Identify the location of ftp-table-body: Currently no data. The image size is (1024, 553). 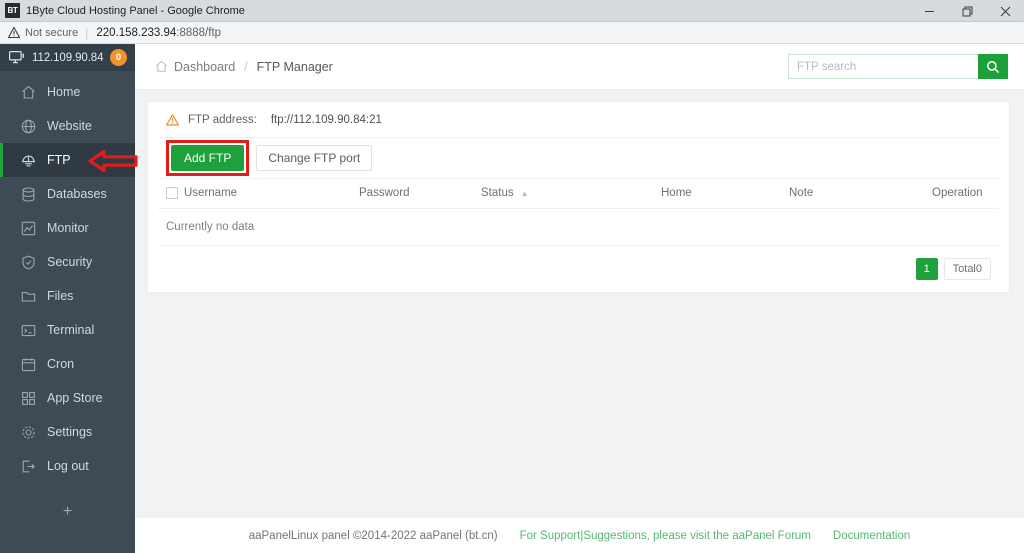
(578, 227).